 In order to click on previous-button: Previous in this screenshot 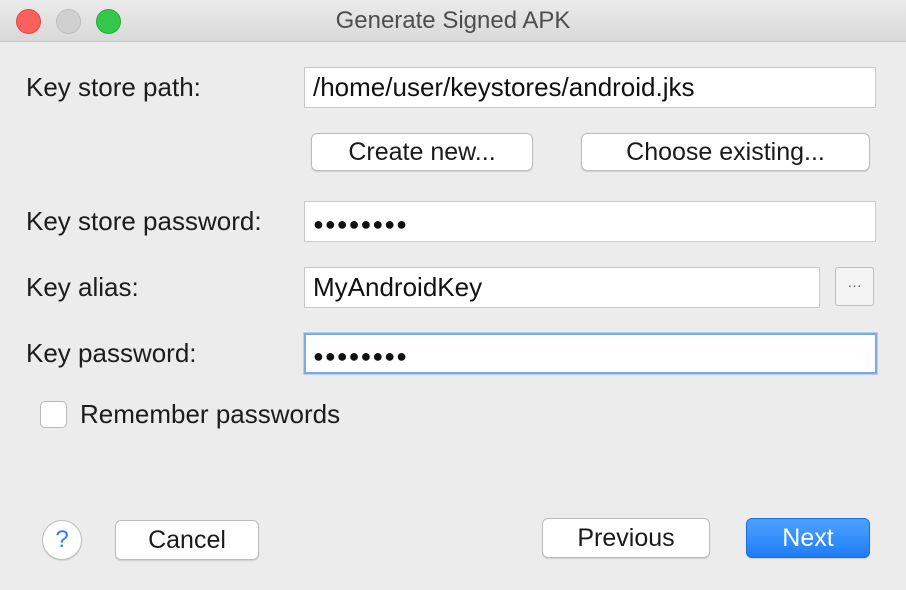, I will do `click(626, 538)`.